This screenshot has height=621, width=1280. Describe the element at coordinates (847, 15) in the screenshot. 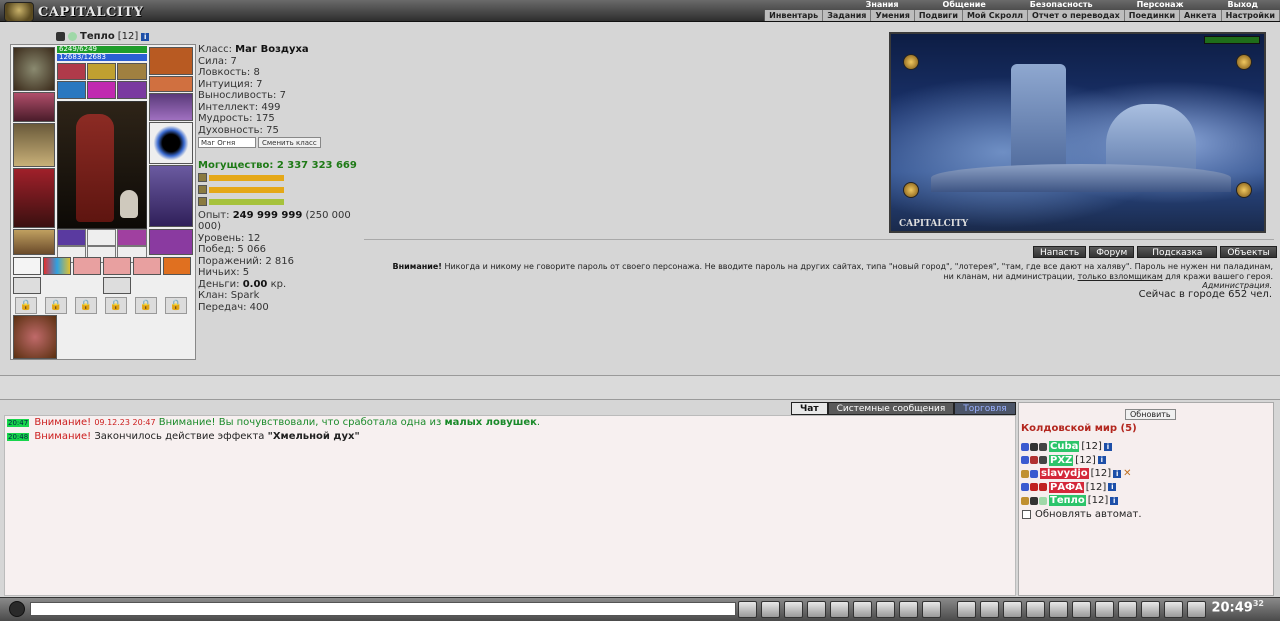

I see `submenu-quests: Задания` at that location.